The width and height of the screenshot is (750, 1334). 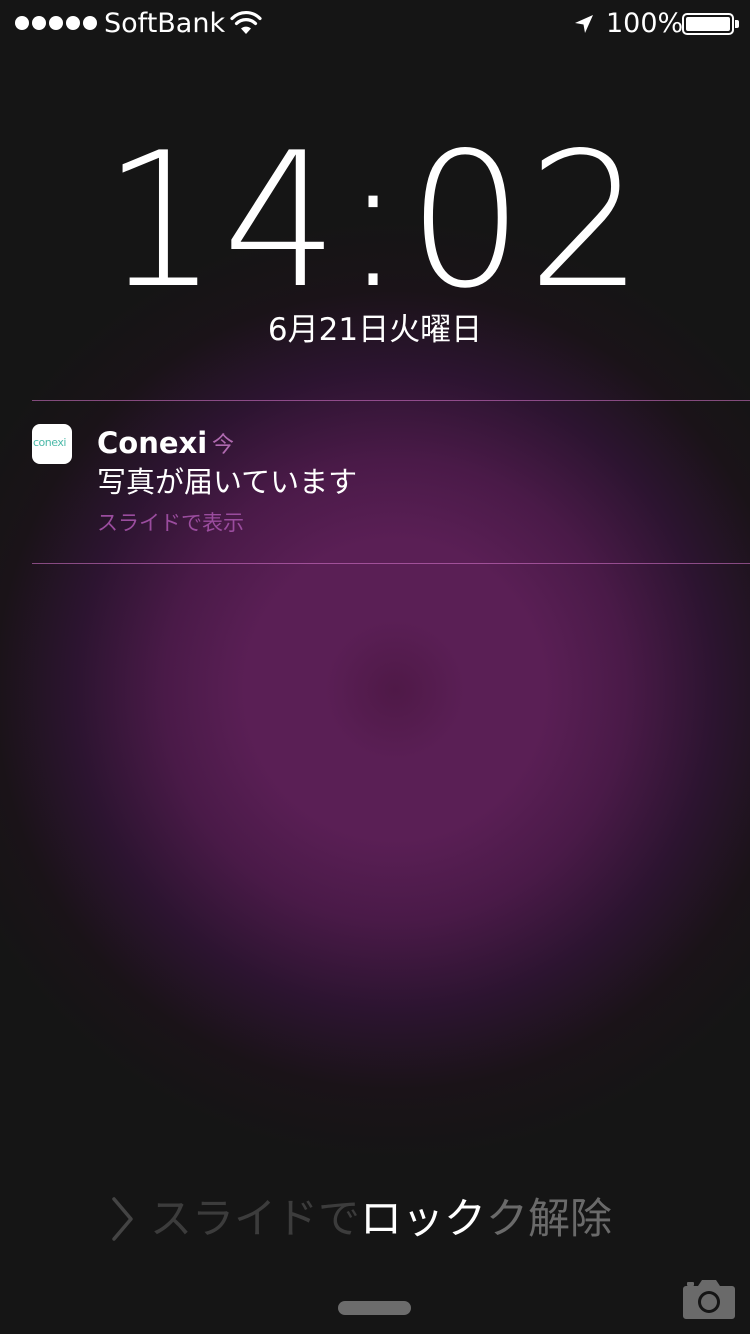 I want to click on wifi-icon, so click(x=246, y=22).